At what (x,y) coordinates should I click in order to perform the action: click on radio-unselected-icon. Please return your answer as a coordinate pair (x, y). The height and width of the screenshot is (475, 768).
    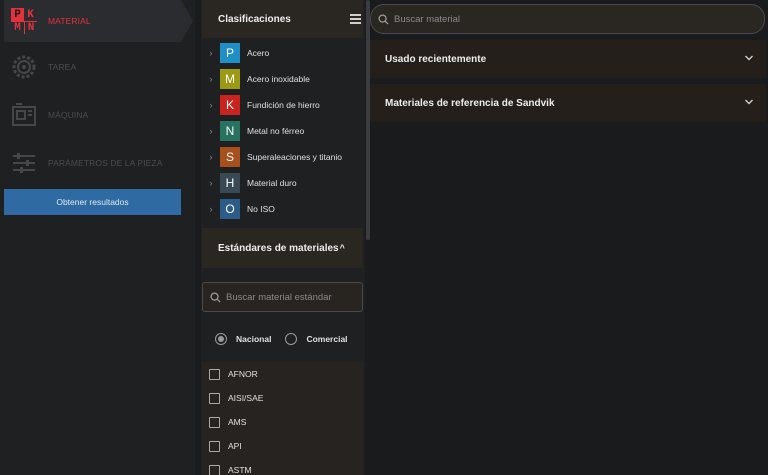
    Looking at the image, I should click on (291, 339).